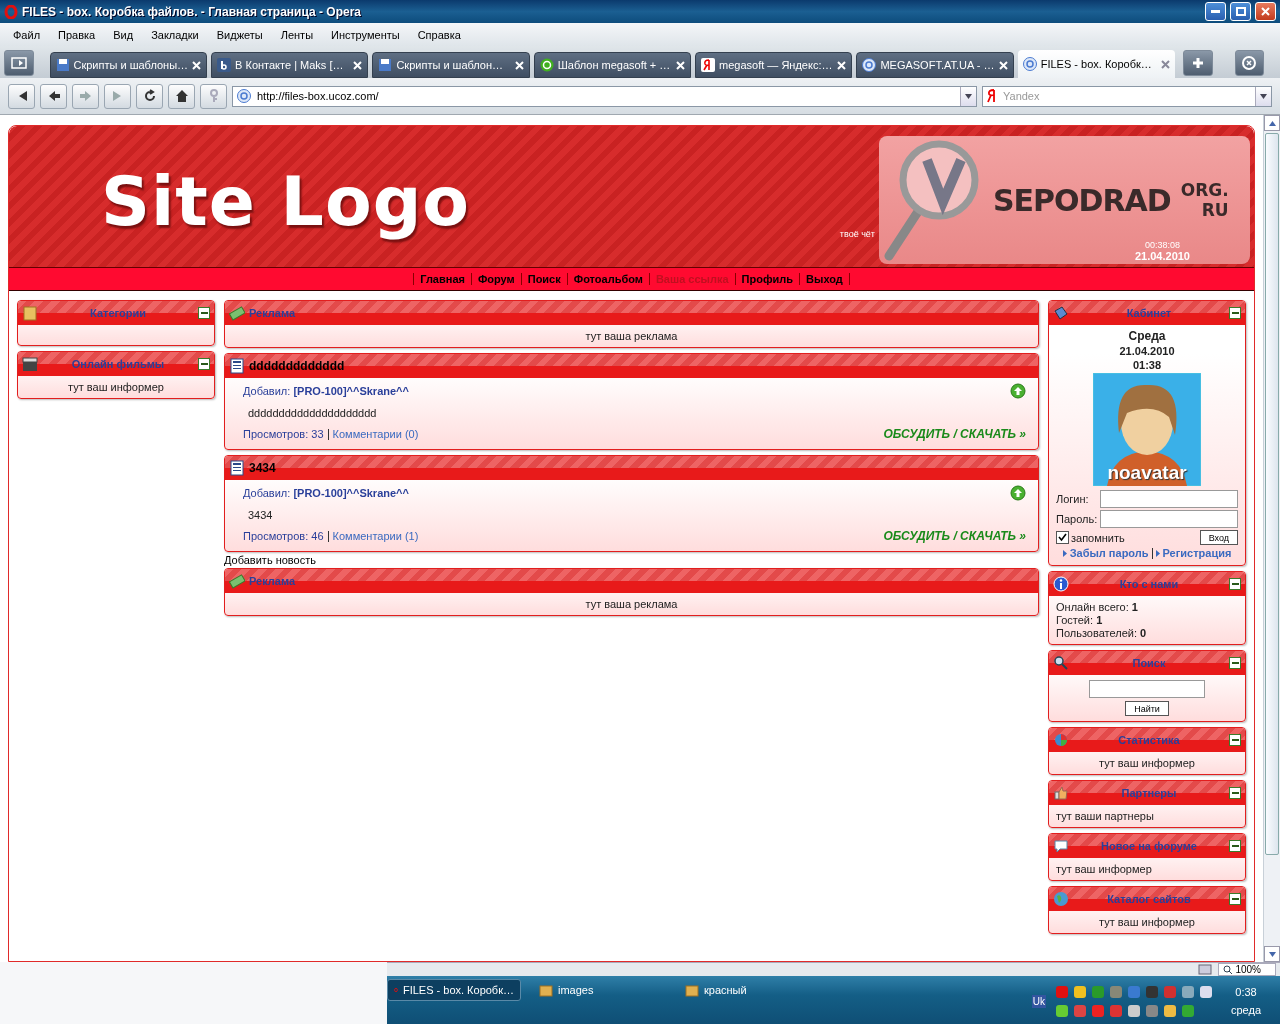 The height and width of the screenshot is (1024, 1280). I want to click on field-label: Пароль:, so click(1076, 519).